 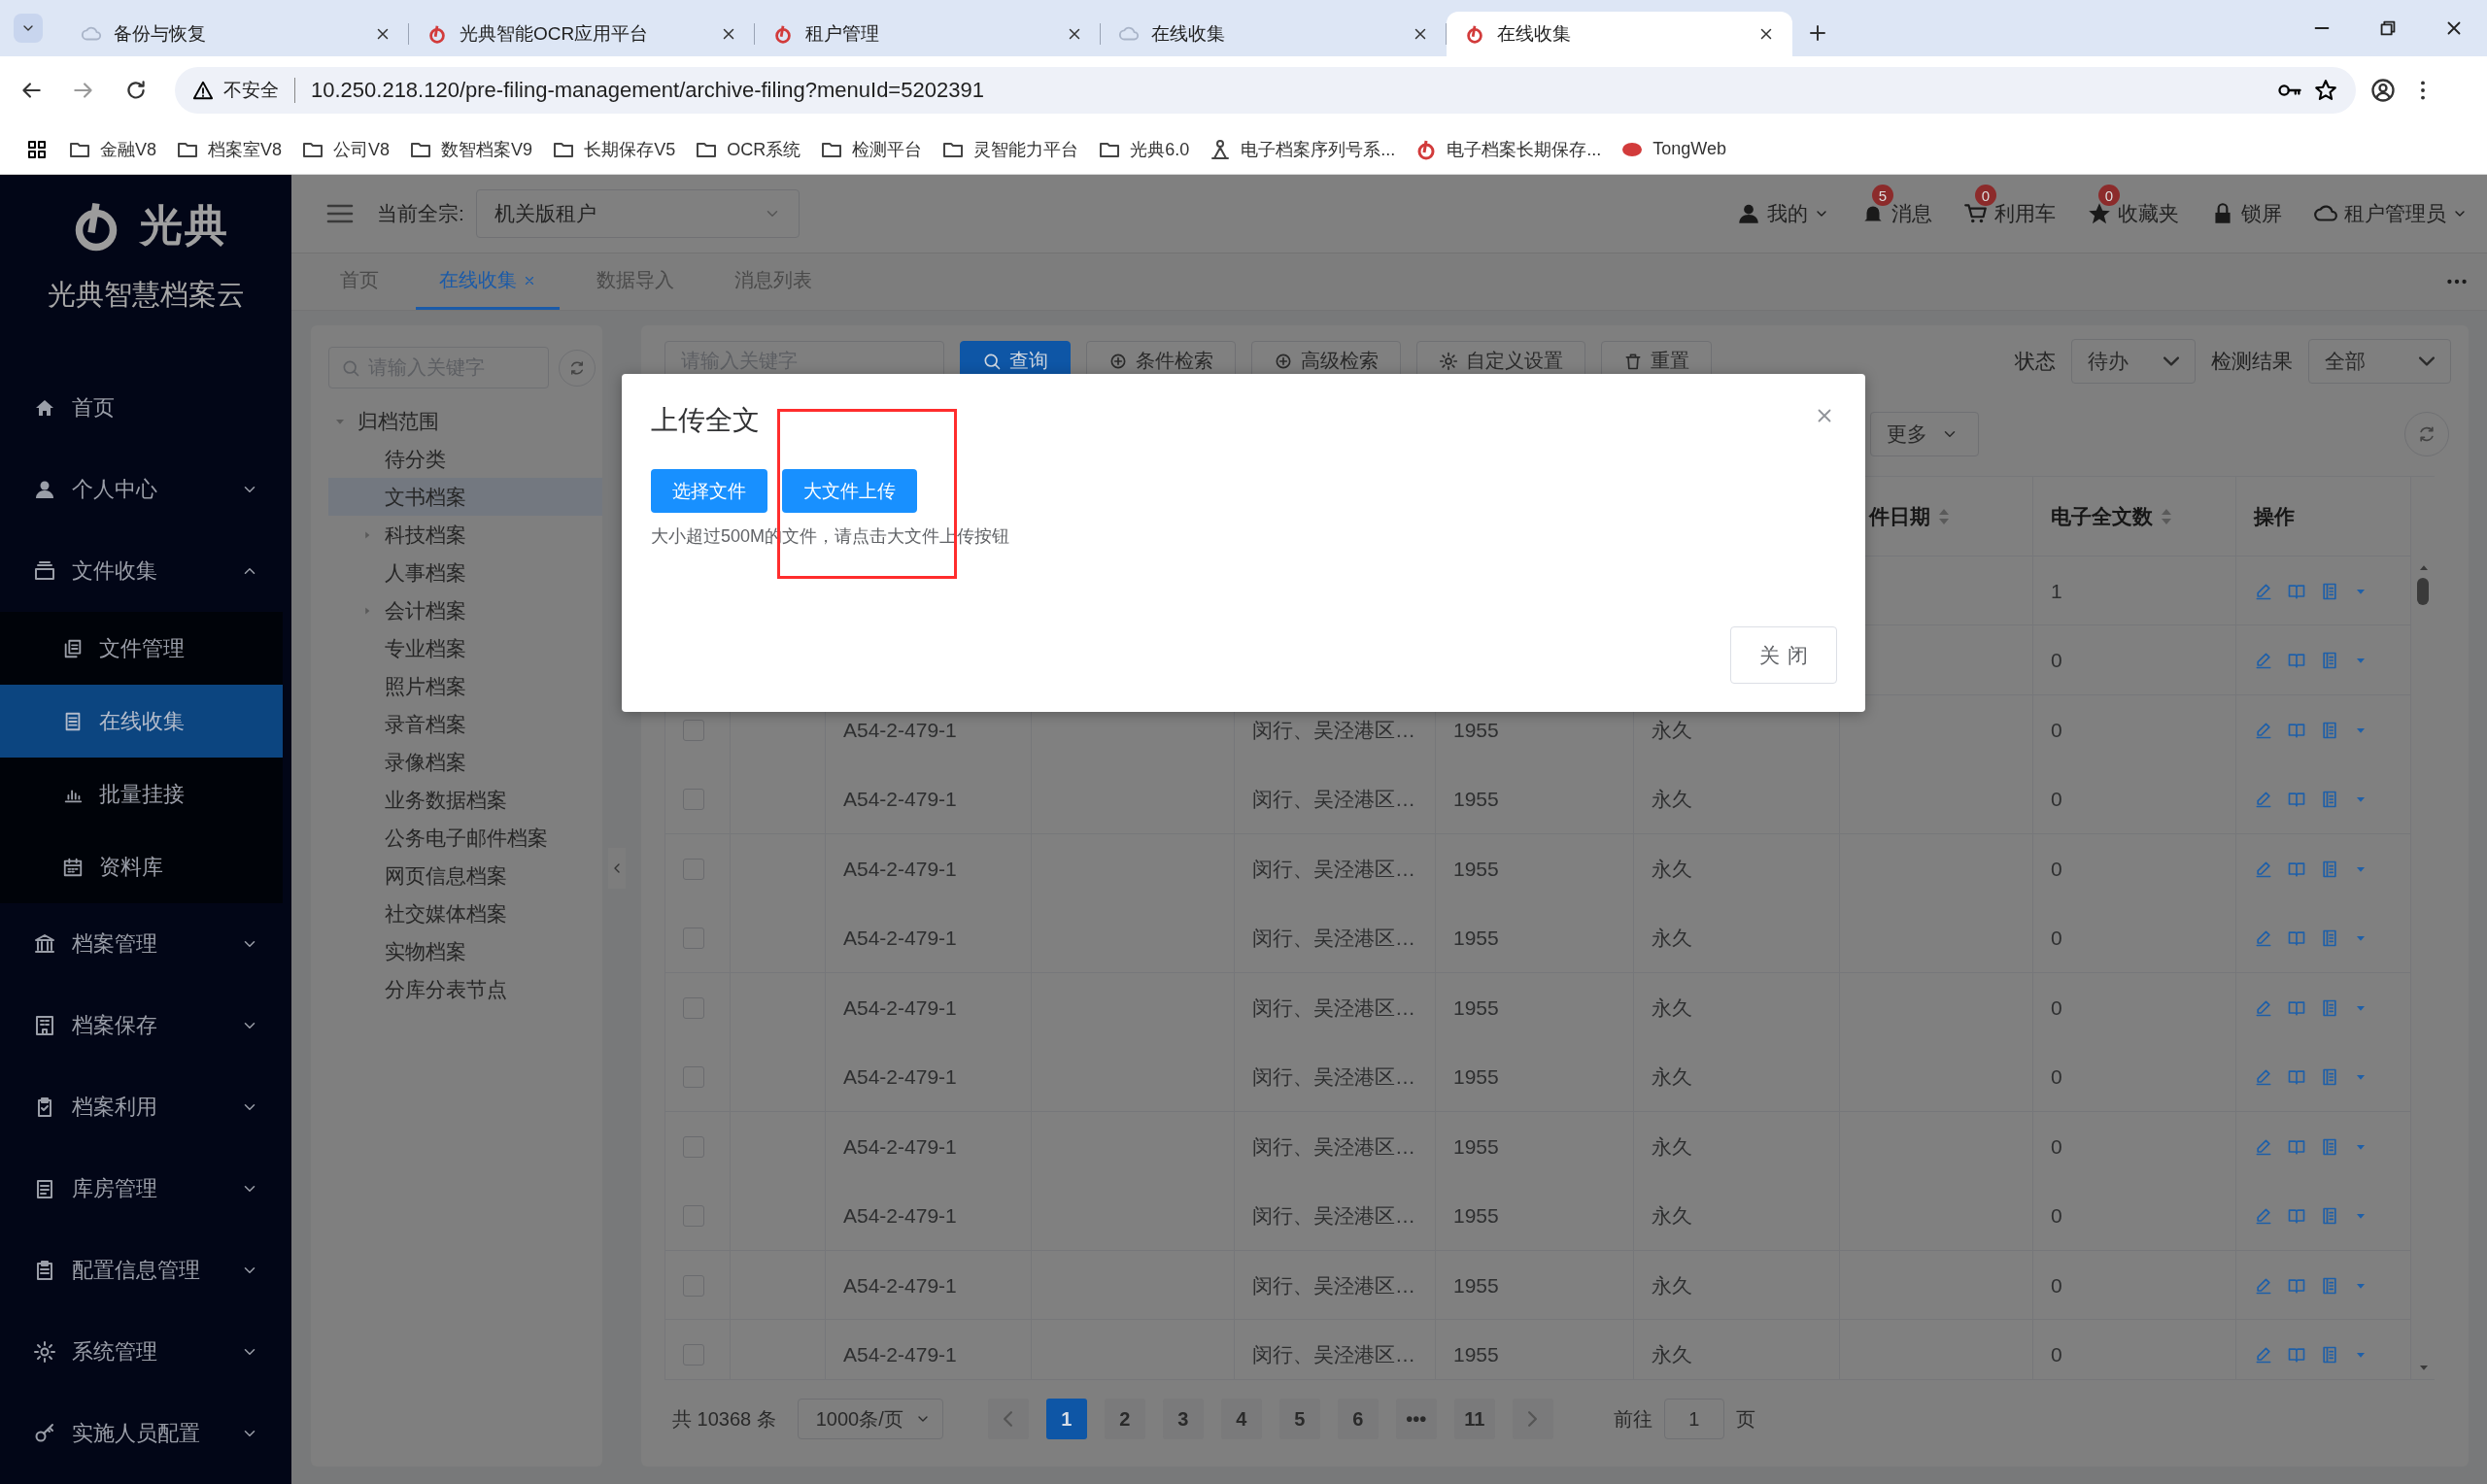 What do you see at coordinates (2390, 206) in the screenshot?
I see `header-action: 租户管理员` at bounding box center [2390, 206].